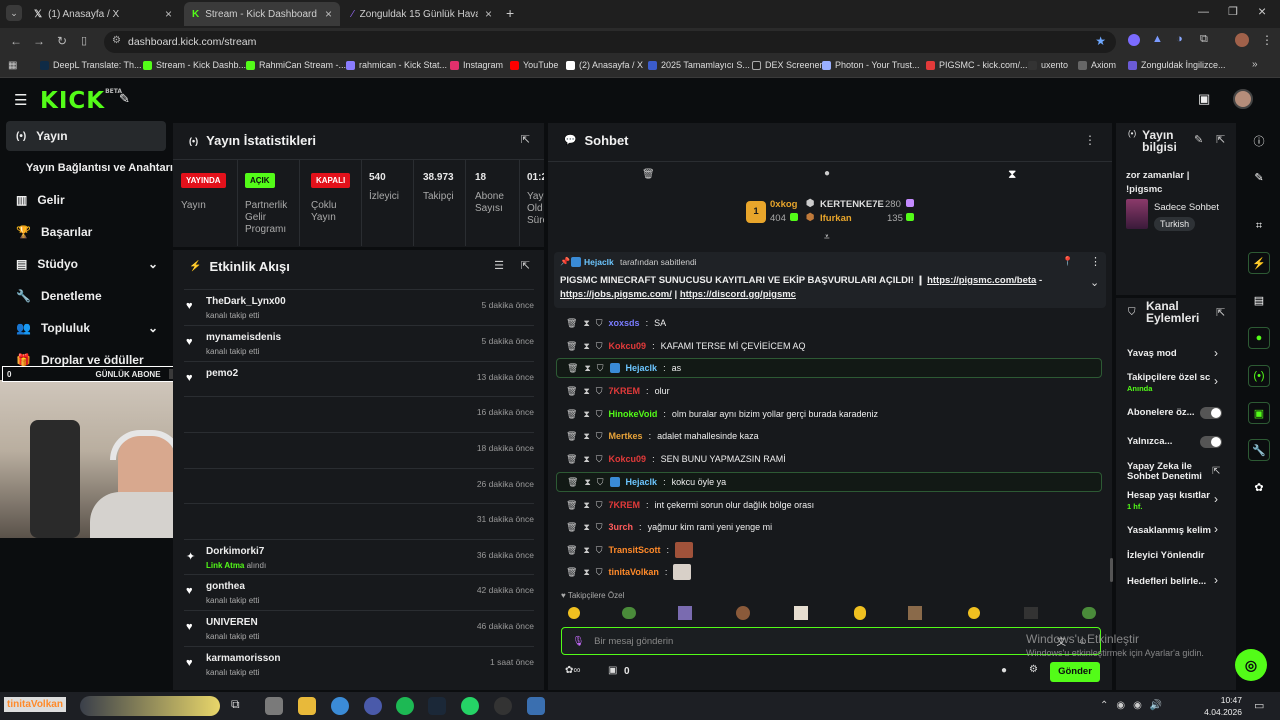 The width and height of the screenshot is (1280, 720). I want to click on broadcast-icon: (•), so click(1259, 376).